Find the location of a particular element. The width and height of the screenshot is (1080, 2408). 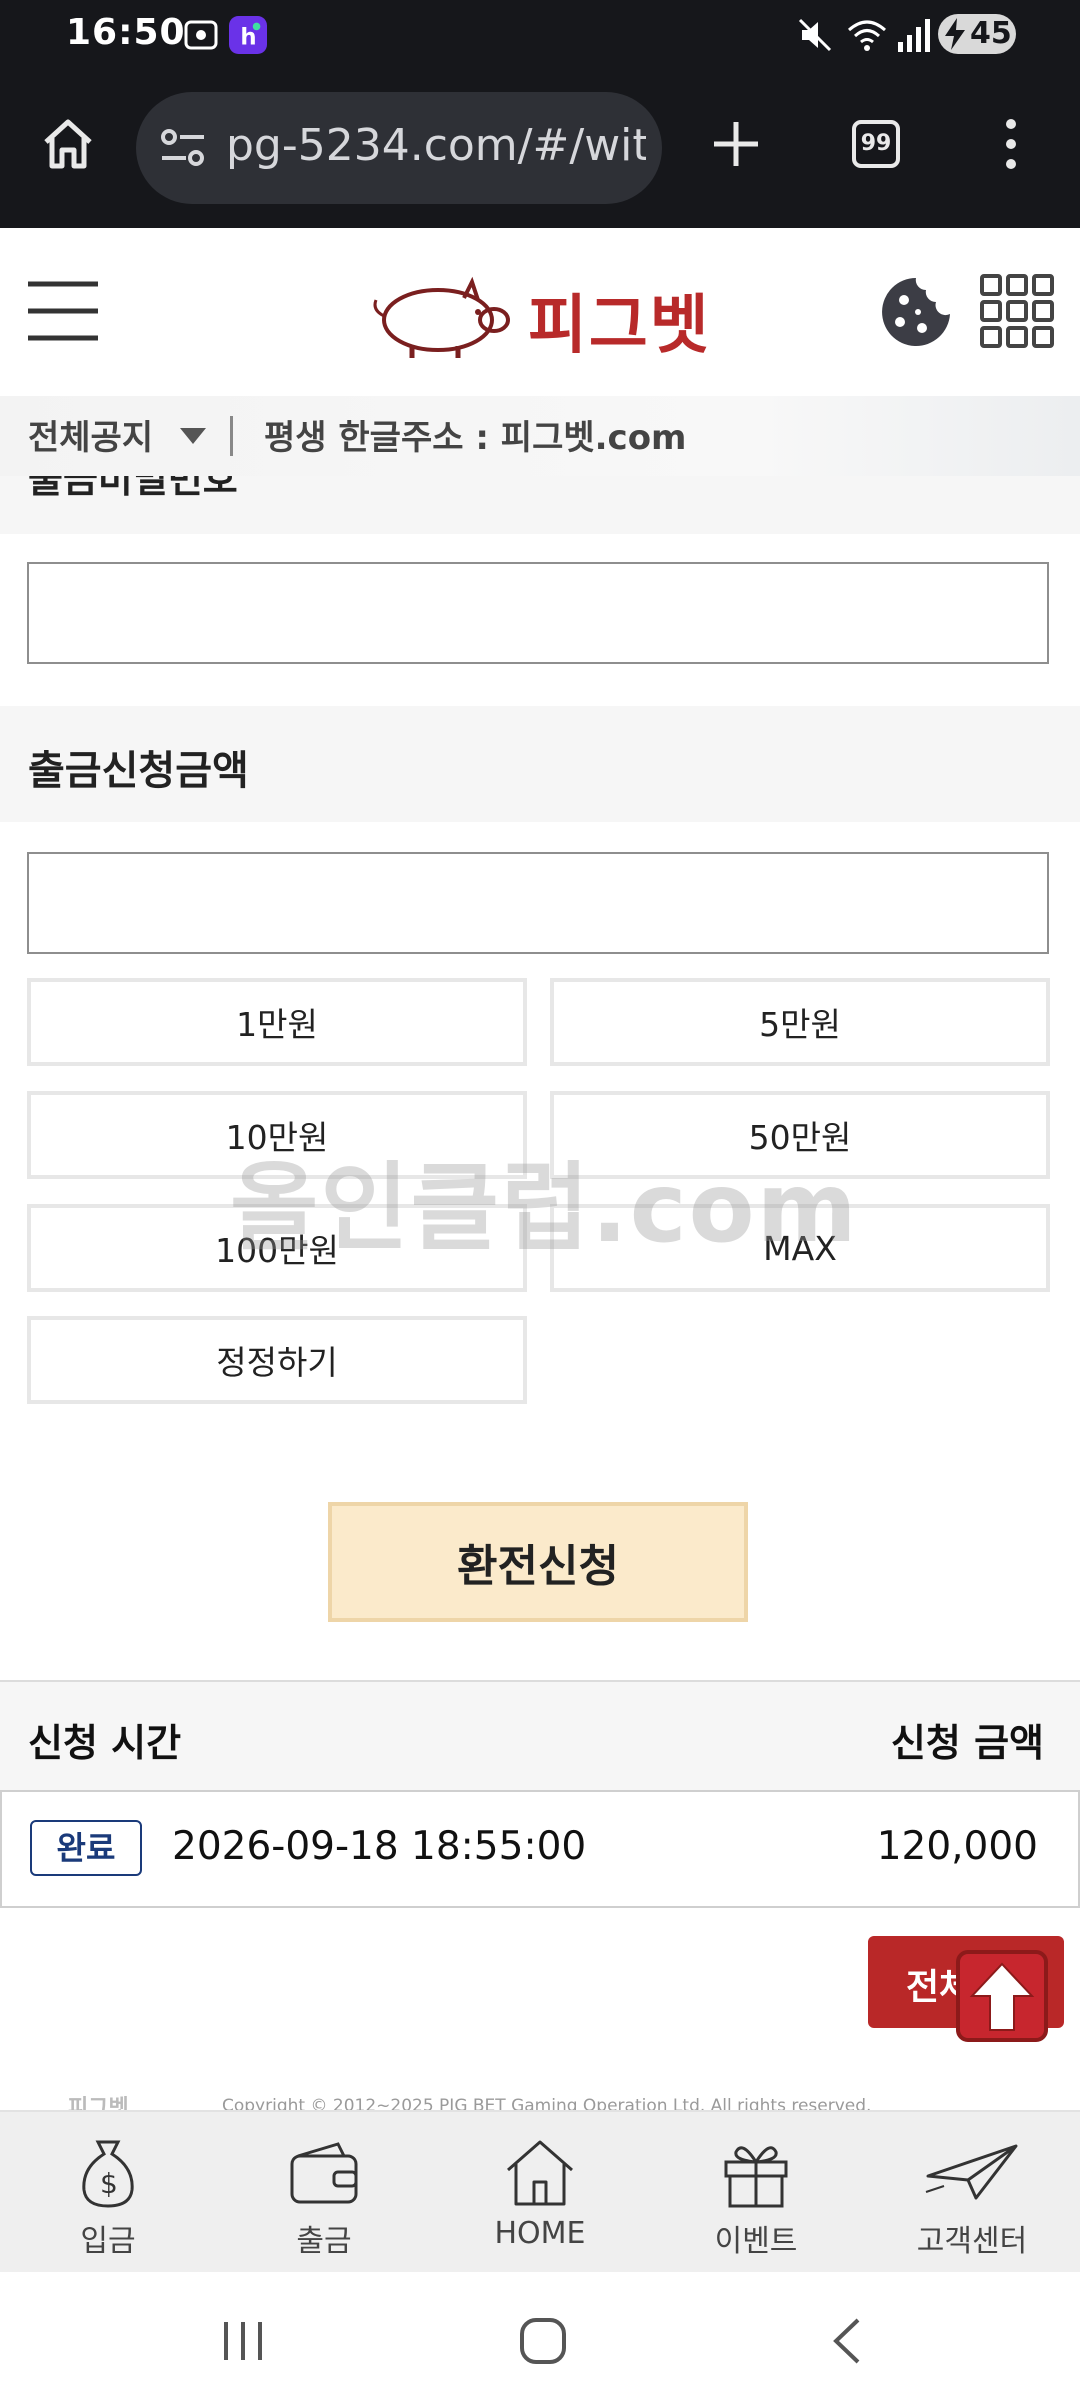

site-settings-icon is located at coordinates (183, 148).